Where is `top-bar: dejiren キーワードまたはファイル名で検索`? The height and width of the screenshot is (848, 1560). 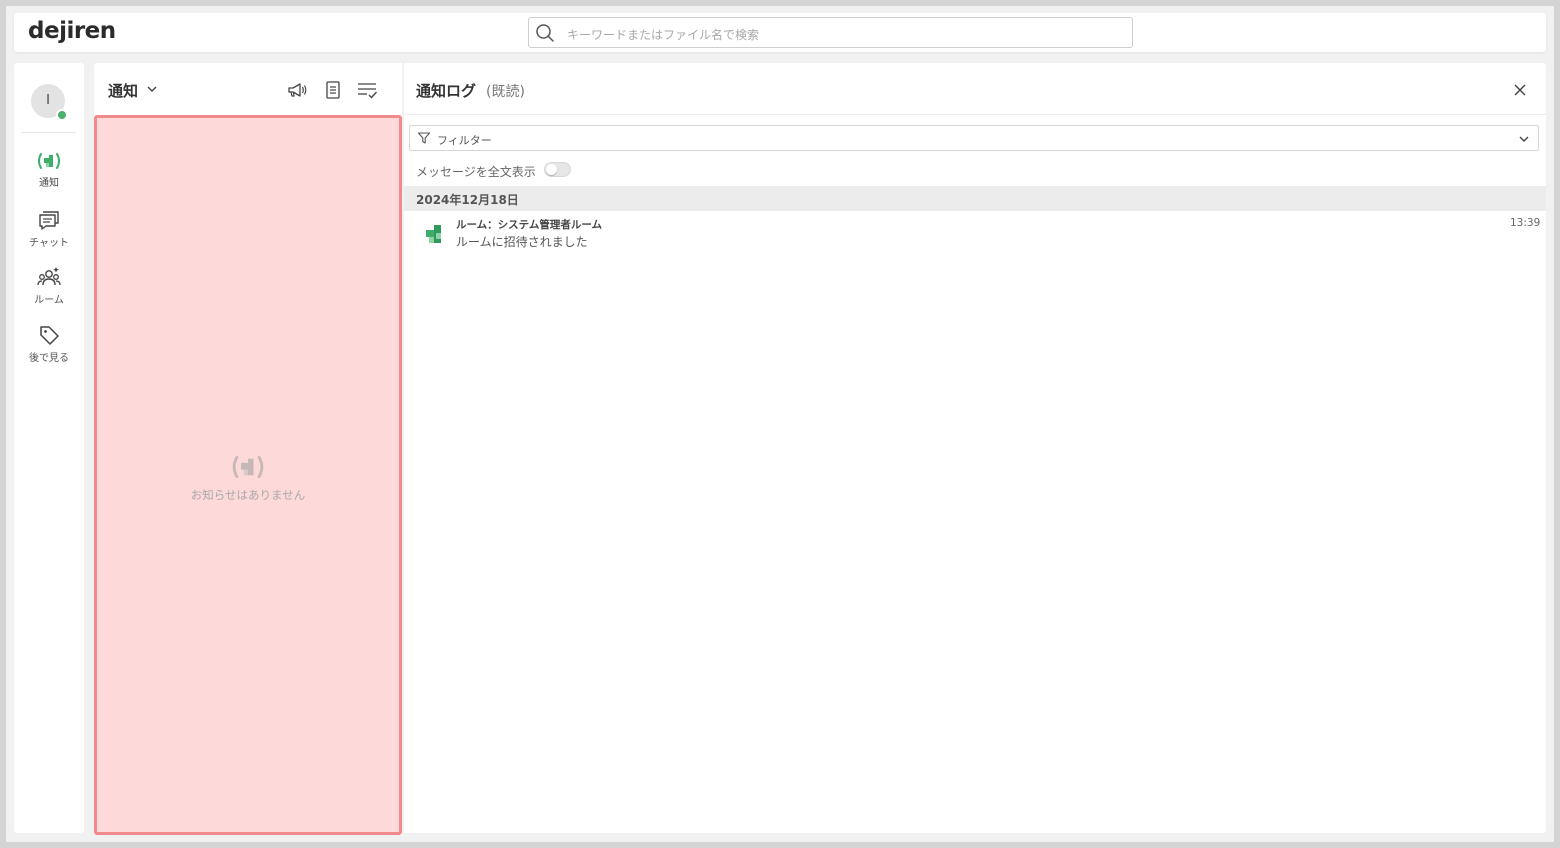 top-bar: dejiren キーワードまたはファイル名で検索 is located at coordinates (780, 32).